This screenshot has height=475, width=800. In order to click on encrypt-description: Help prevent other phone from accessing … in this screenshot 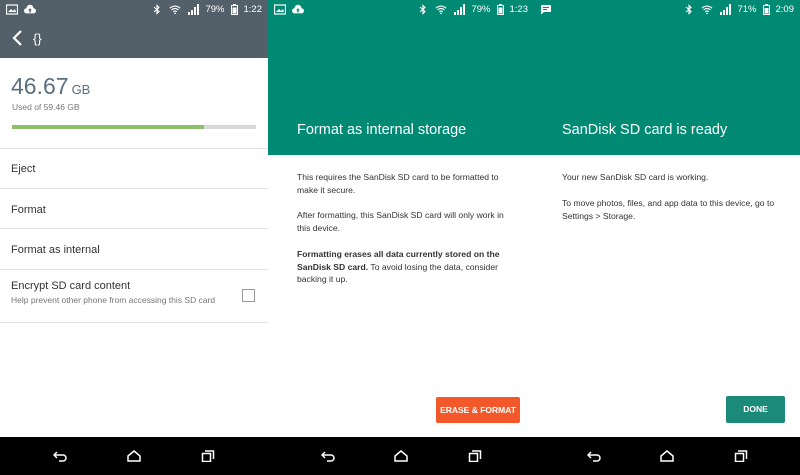, I will do `click(113, 300)`.